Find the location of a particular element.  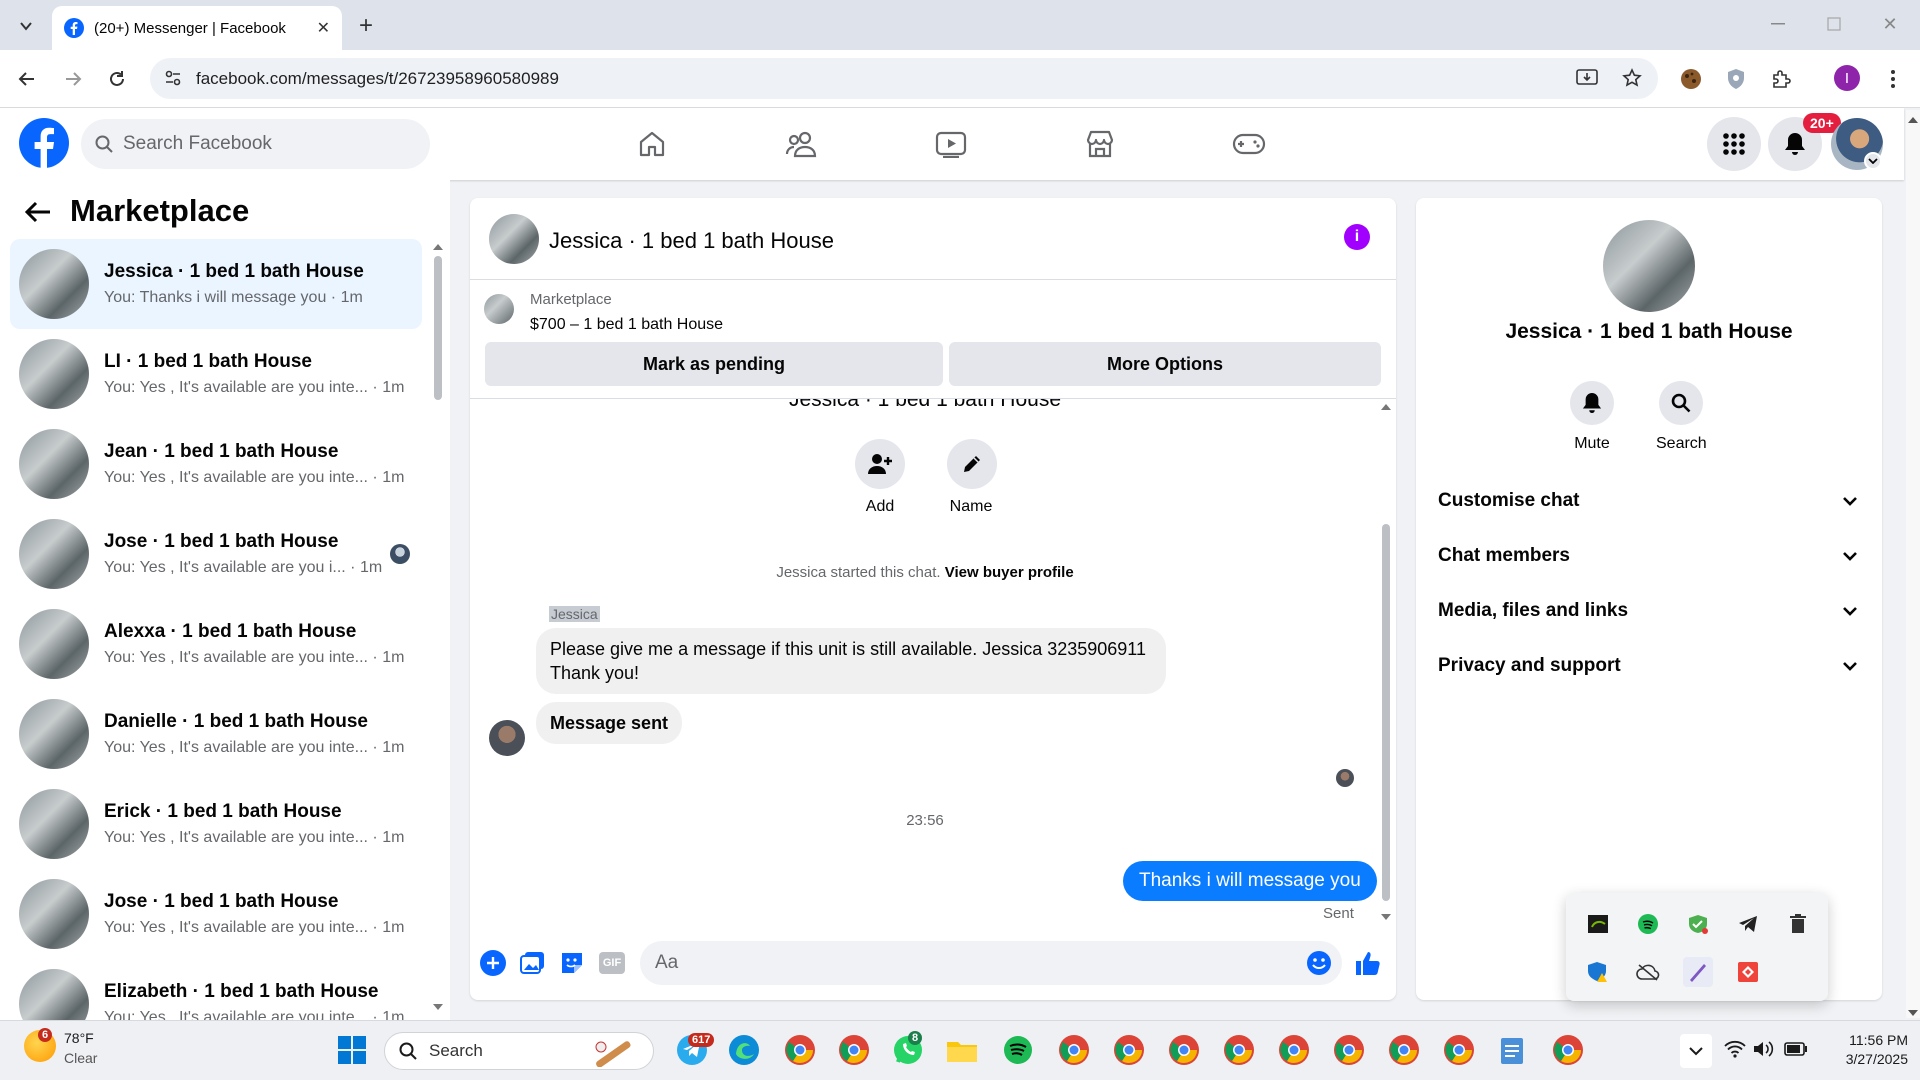

mark-as-pending-button: Mark as pending is located at coordinates (714, 364).